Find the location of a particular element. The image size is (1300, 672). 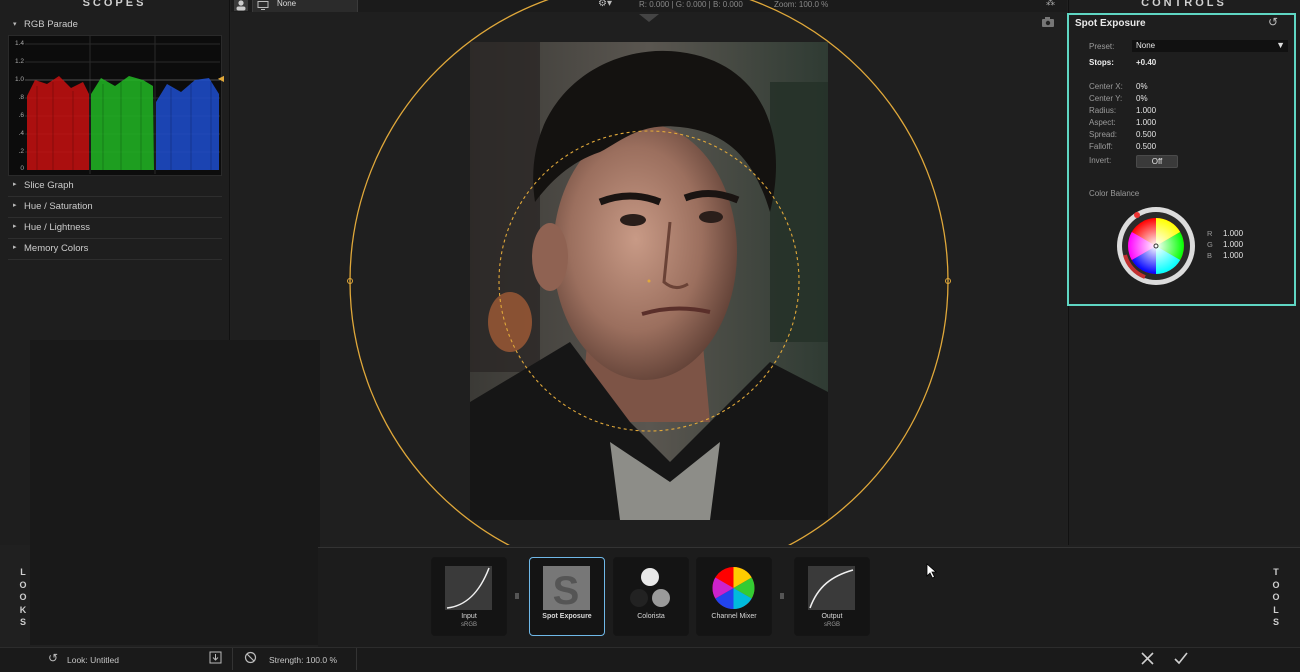

chevron-down-icon: ▾ is located at coordinates (15, 24).